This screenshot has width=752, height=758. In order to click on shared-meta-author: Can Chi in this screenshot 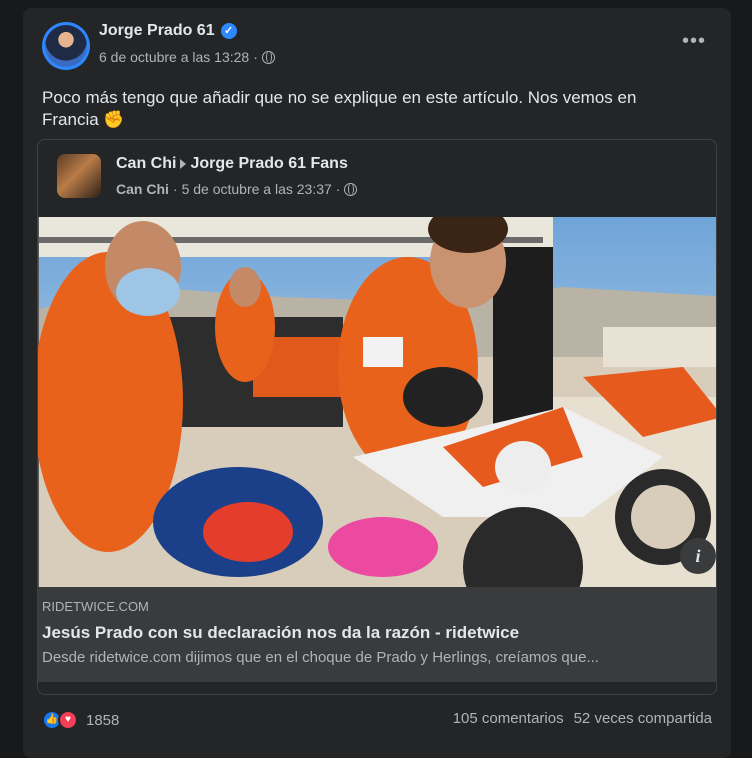, I will do `click(142, 189)`.